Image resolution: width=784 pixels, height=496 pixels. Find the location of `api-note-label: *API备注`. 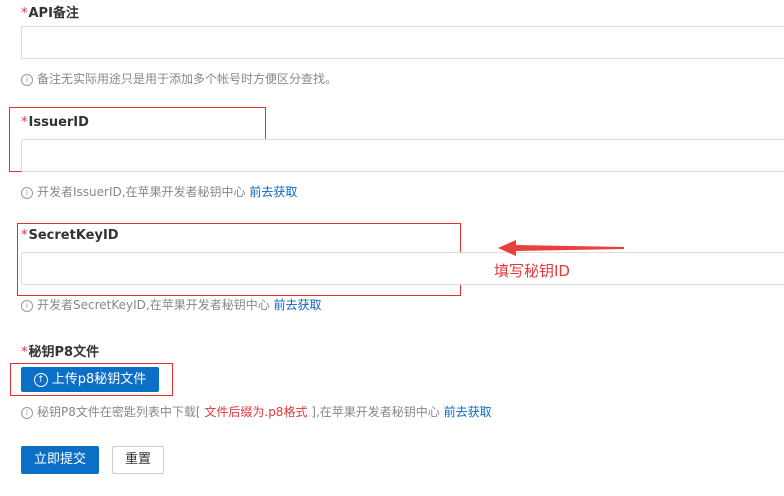

api-note-label: *API备注 is located at coordinates (50, 11).